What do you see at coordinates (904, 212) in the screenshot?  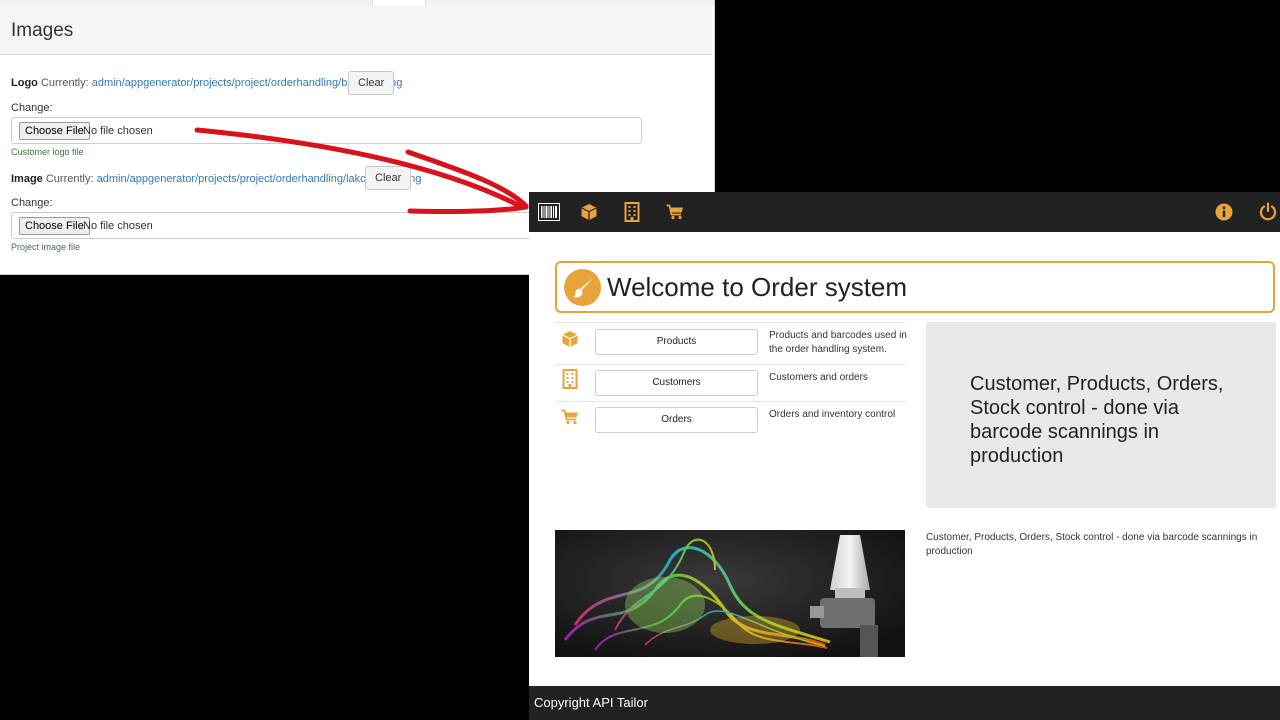 I see `top-navbar` at bounding box center [904, 212].